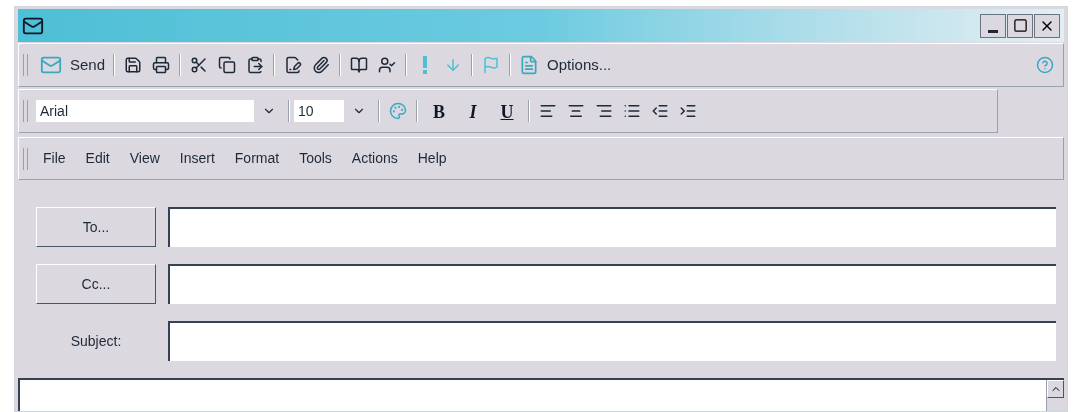  I want to click on menu-item: Tools, so click(315, 158).